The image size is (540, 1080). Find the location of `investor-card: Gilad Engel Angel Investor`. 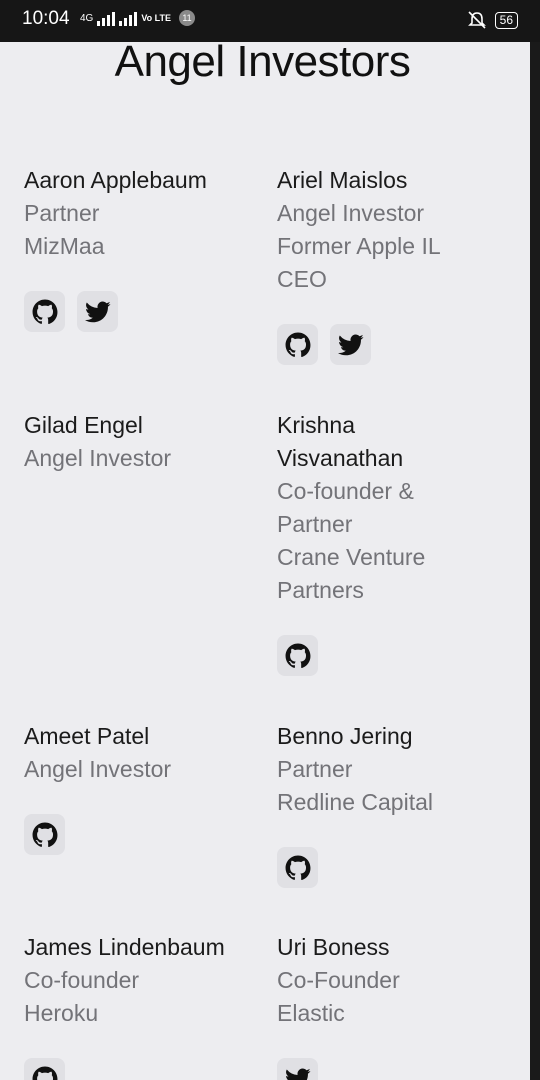

investor-card: Gilad Engel Angel Investor is located at coordinates (150, 564).